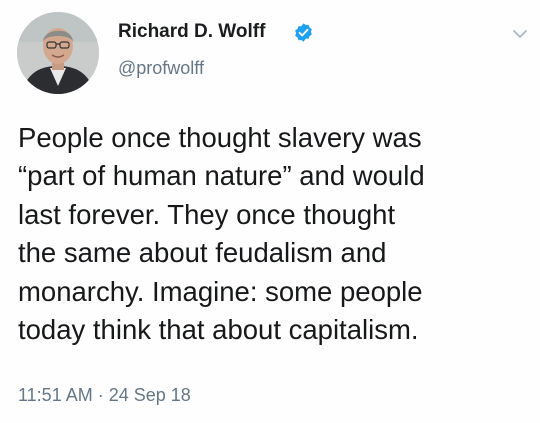 The height and width of the screenshot is (423, 540). Describe the element at coordinates (161, 68) in the screenshot. I see `user-handle: @profwolff` at that location.